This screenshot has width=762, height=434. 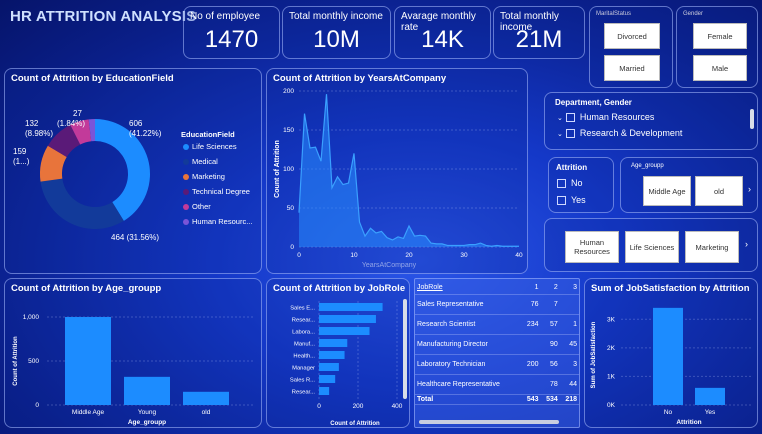 I want to click on slicer-option-hr: ⌄ Human Resources, so click(x=605, y=117).